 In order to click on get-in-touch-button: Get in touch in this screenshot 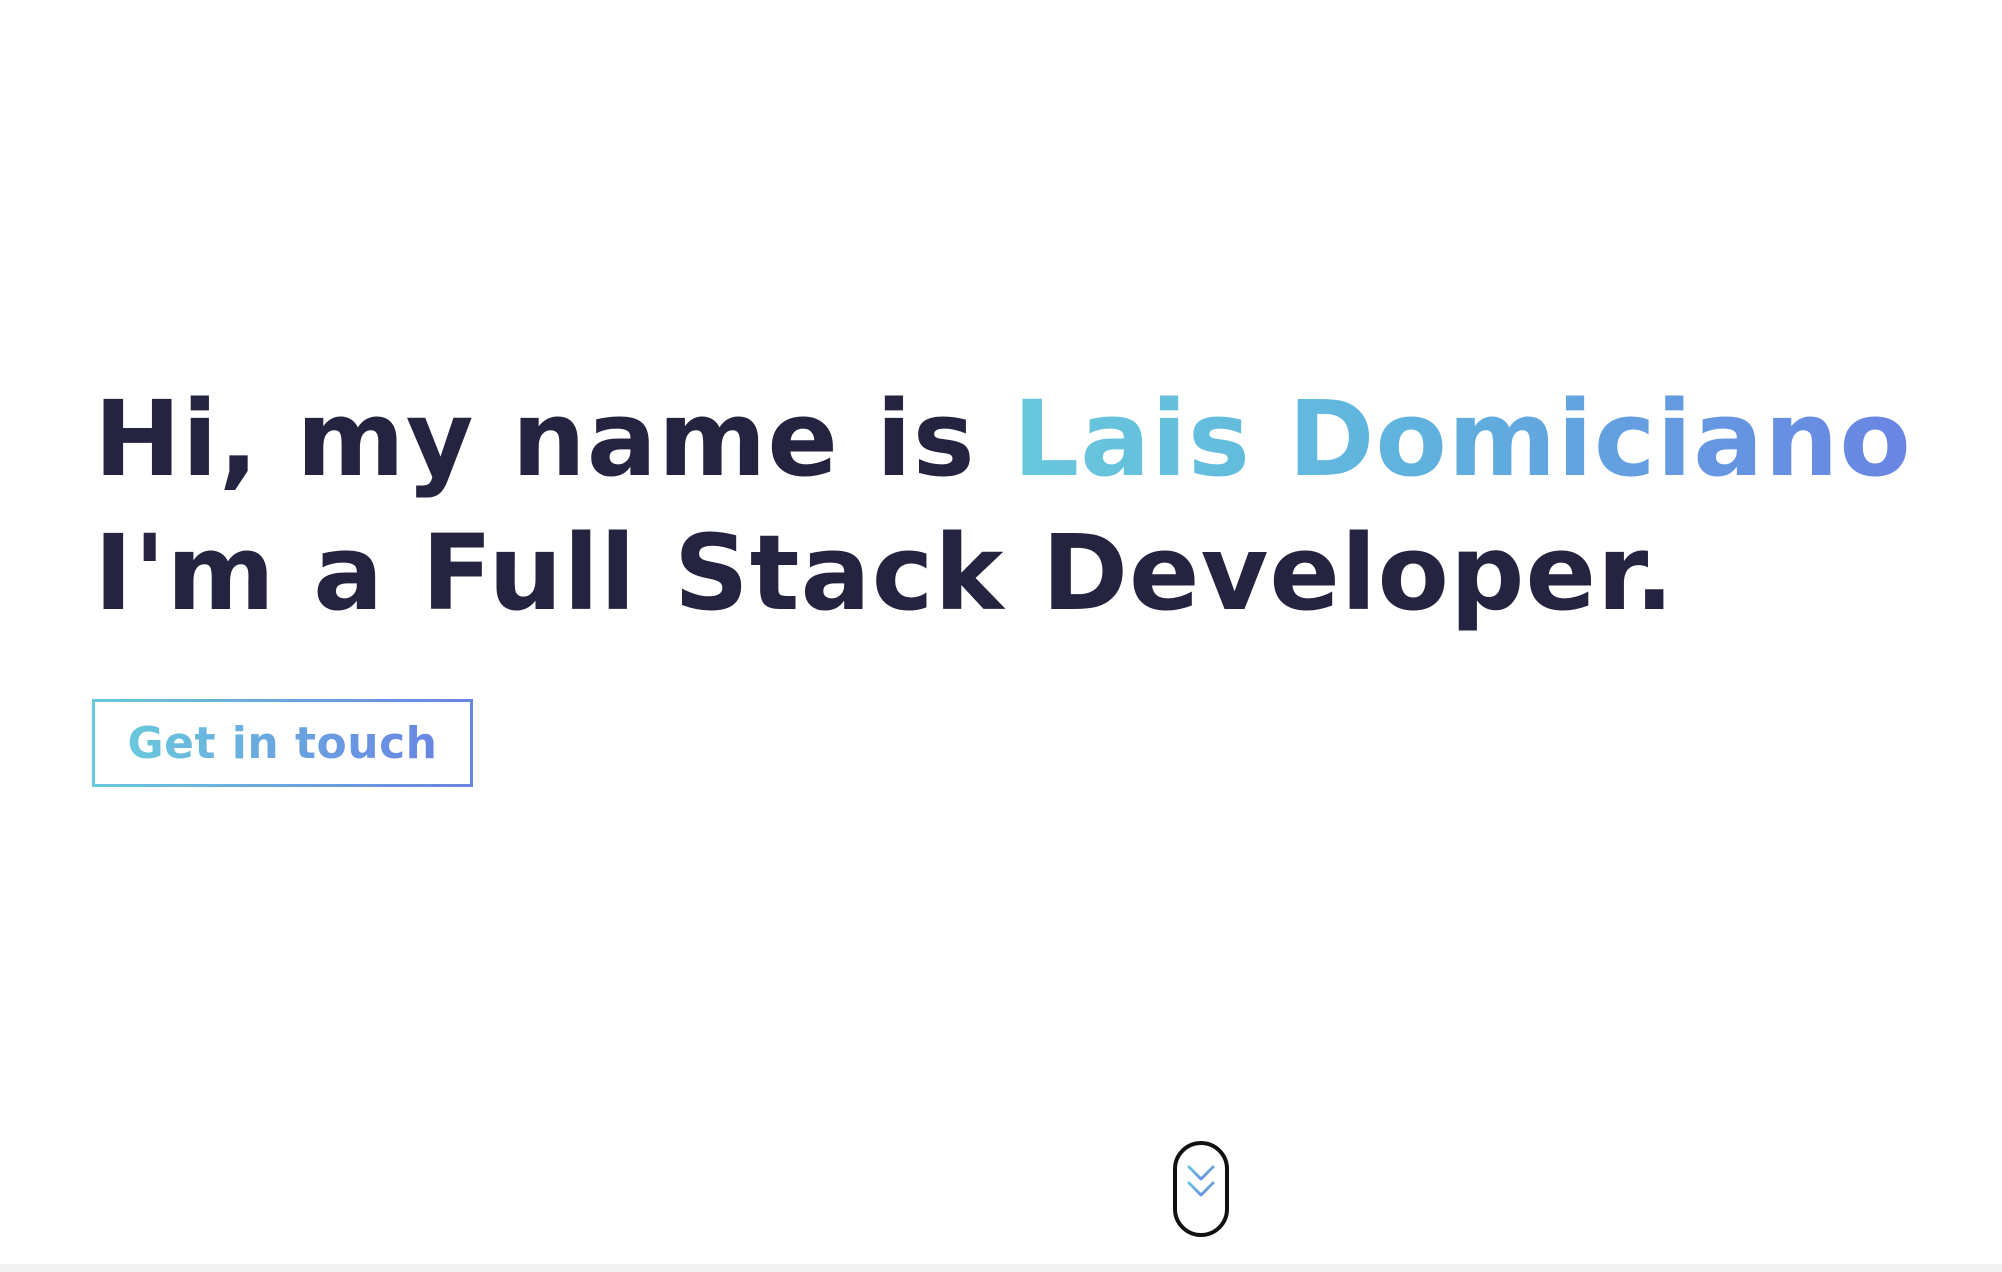, I will do `click(282, 743)`.